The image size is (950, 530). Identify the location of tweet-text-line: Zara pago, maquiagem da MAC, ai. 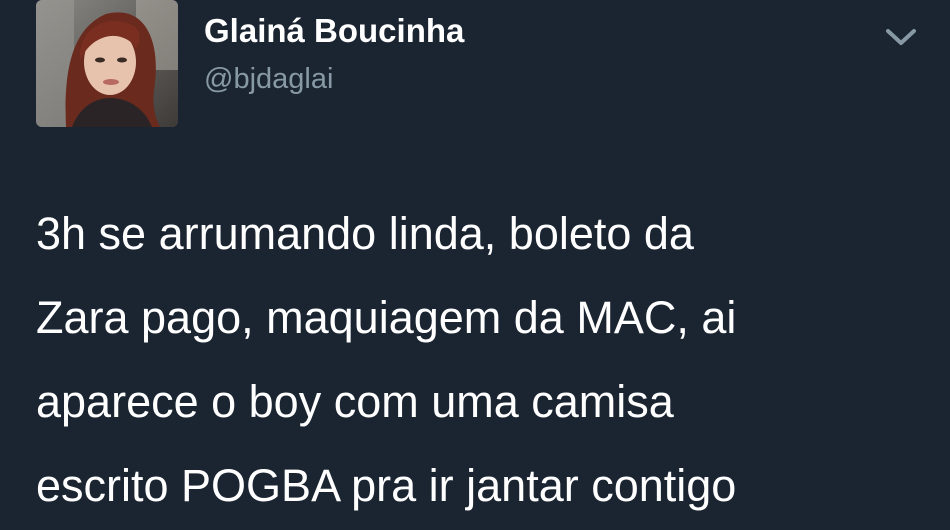
(386, 317).